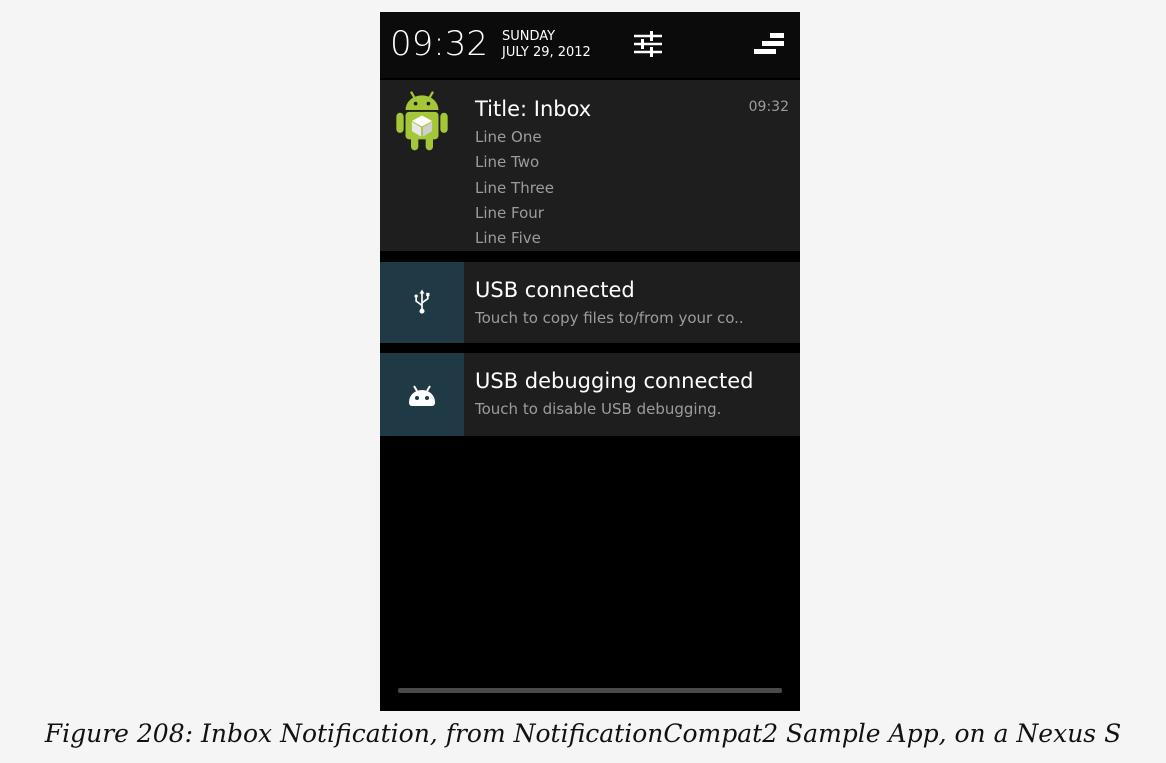 The width and height of the screenshot is (1166, 763). I want to click on clock: 09:32, so click(439, 44).